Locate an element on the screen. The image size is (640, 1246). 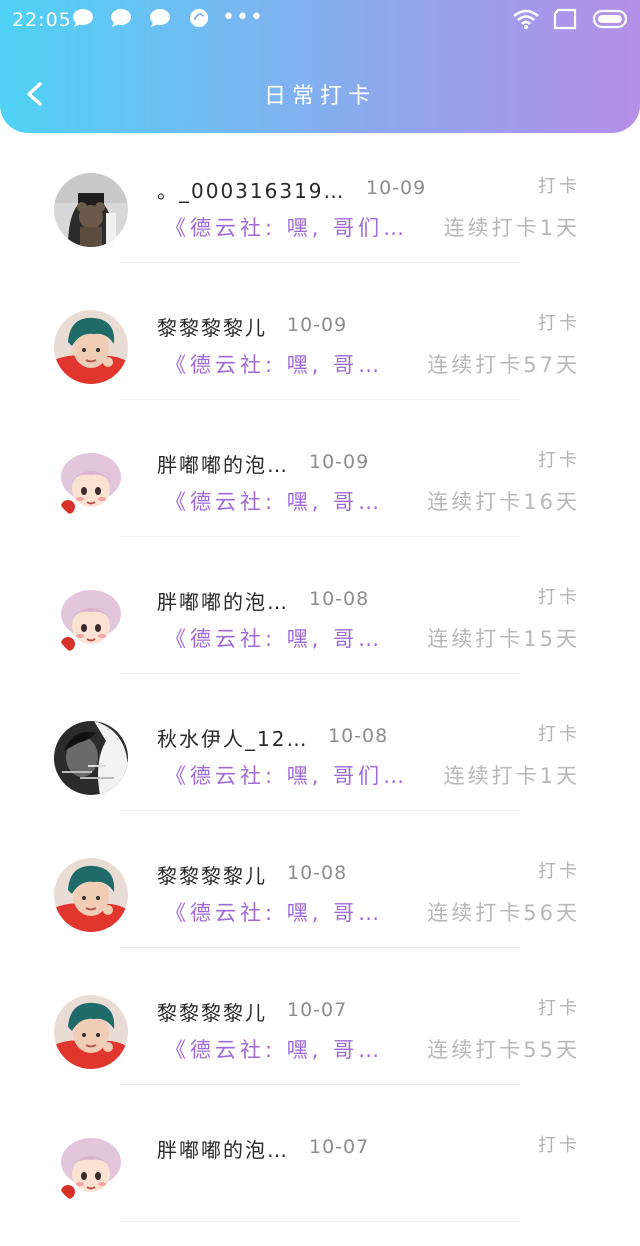
checkin-row: 黎黎黎黎儿 10-09 打卡《德云社: 嘿, 哥… 连续打卡57天 is located at coordinates (320, 355).